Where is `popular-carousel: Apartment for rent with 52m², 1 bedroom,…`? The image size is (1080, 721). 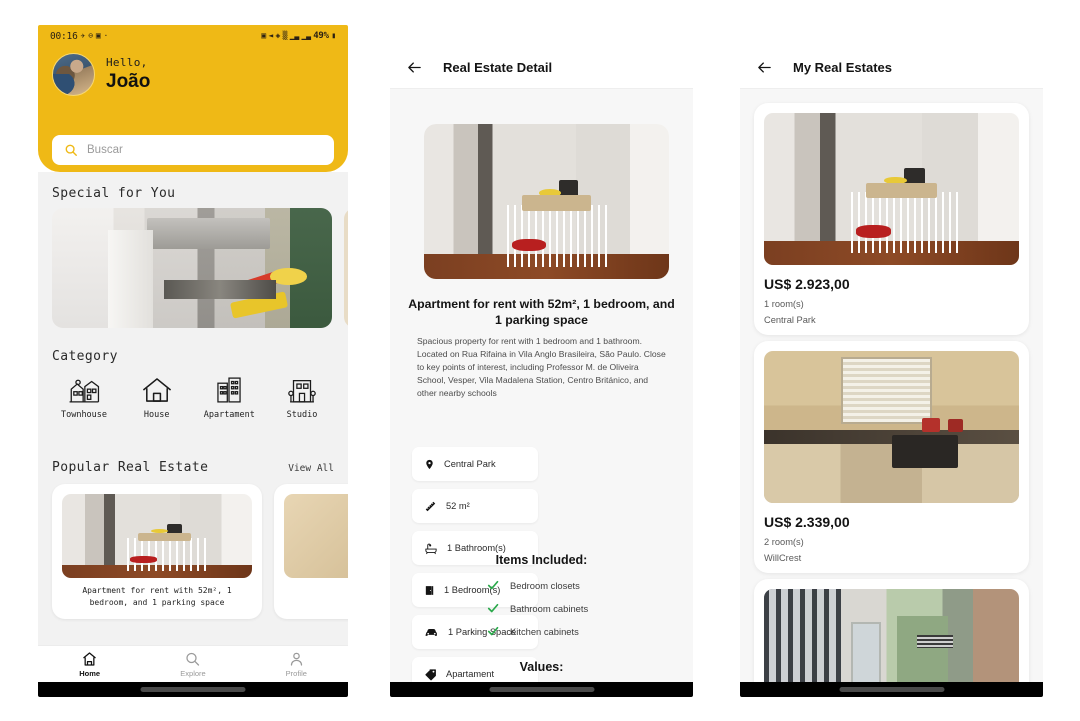
popular-carousel: Apartment for rent with 52m², 1 bedroom,… is located at coordinates (200, 551).